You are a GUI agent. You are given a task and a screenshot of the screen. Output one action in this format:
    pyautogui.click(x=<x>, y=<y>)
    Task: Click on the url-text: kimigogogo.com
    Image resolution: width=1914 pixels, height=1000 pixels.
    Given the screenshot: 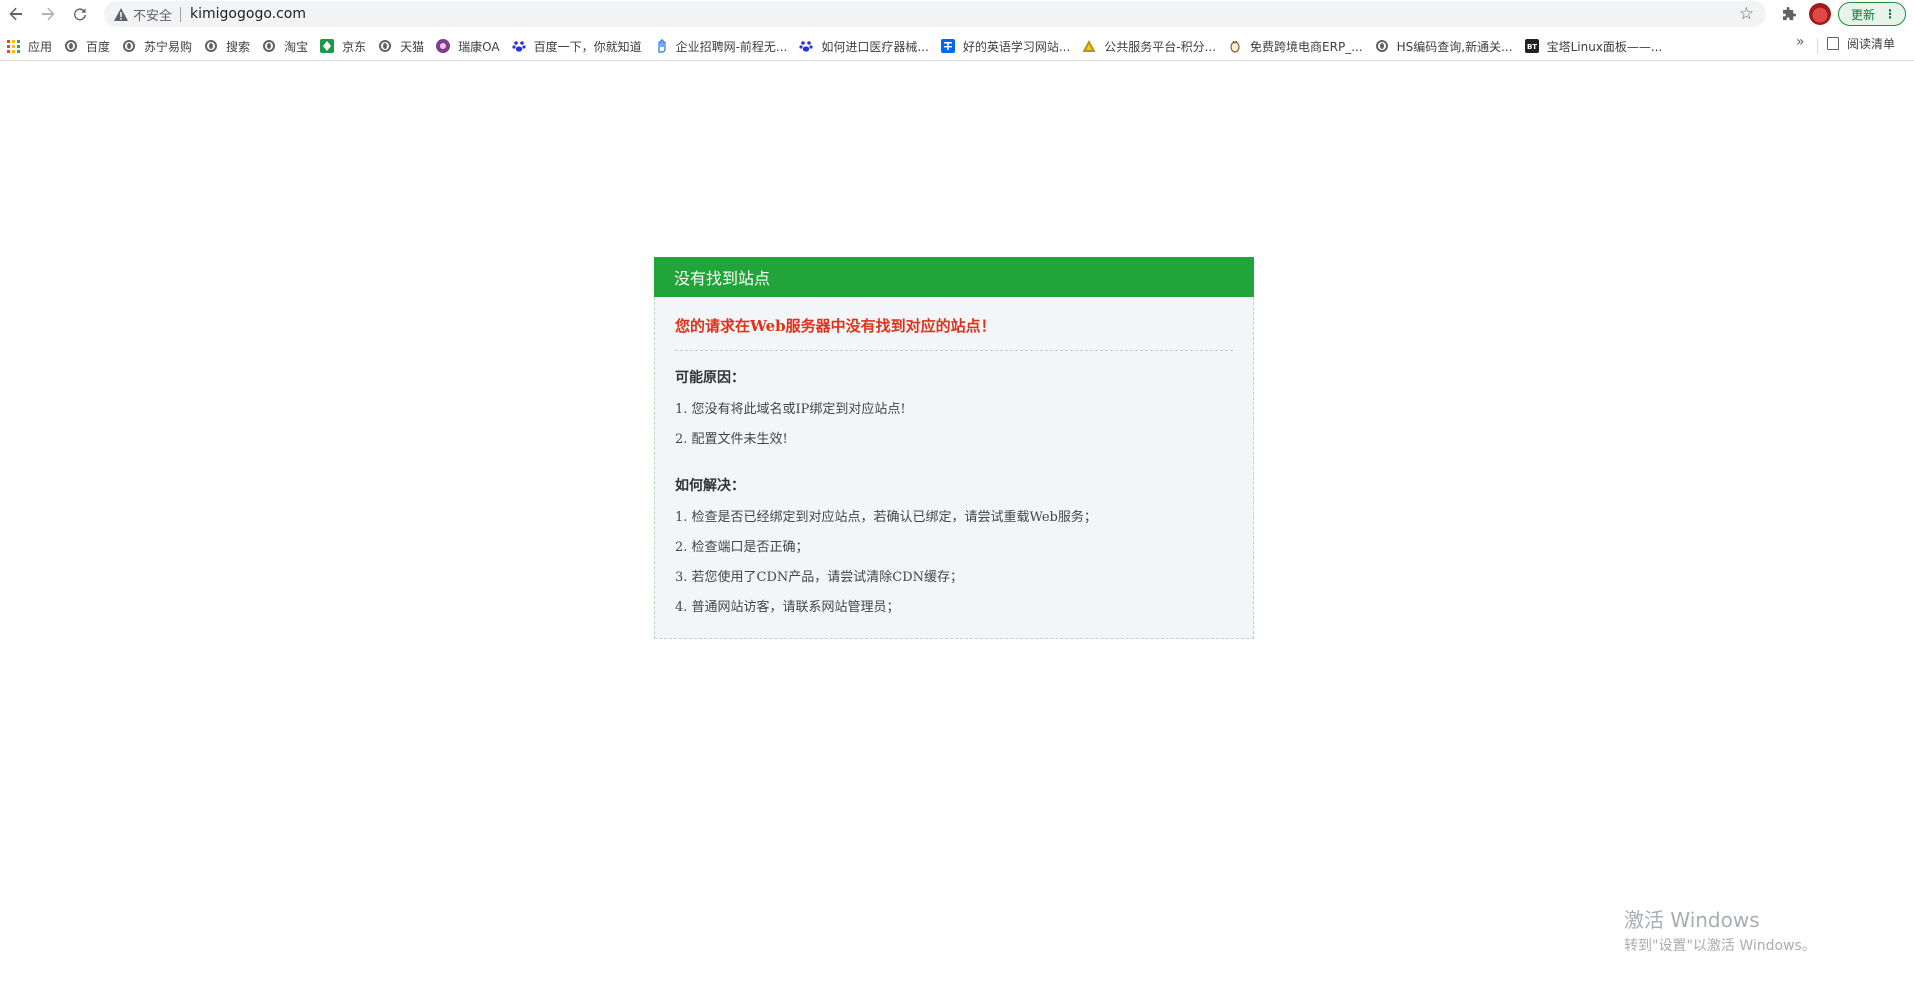 What is the action you would take?
    pyautogui.click(x=248, y=14)
    